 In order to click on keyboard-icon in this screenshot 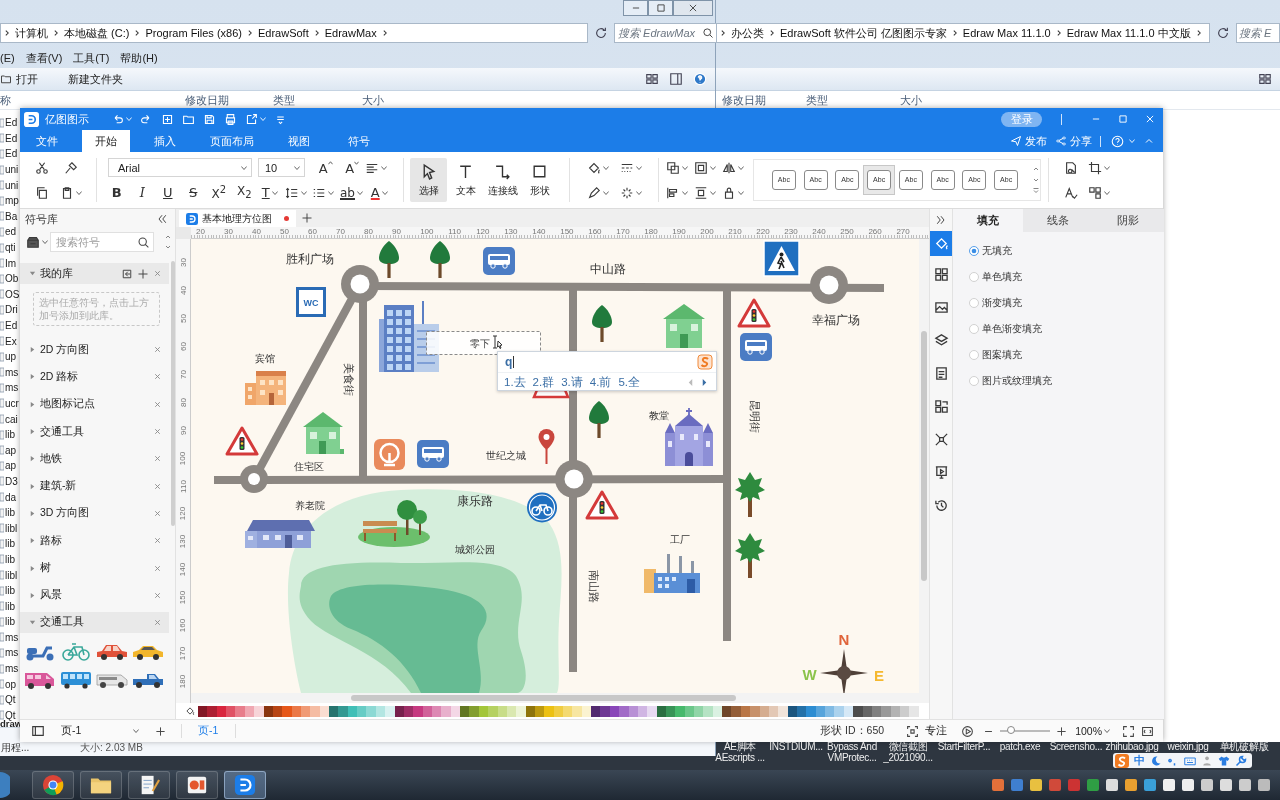, I will do `click(1190, 760)`.